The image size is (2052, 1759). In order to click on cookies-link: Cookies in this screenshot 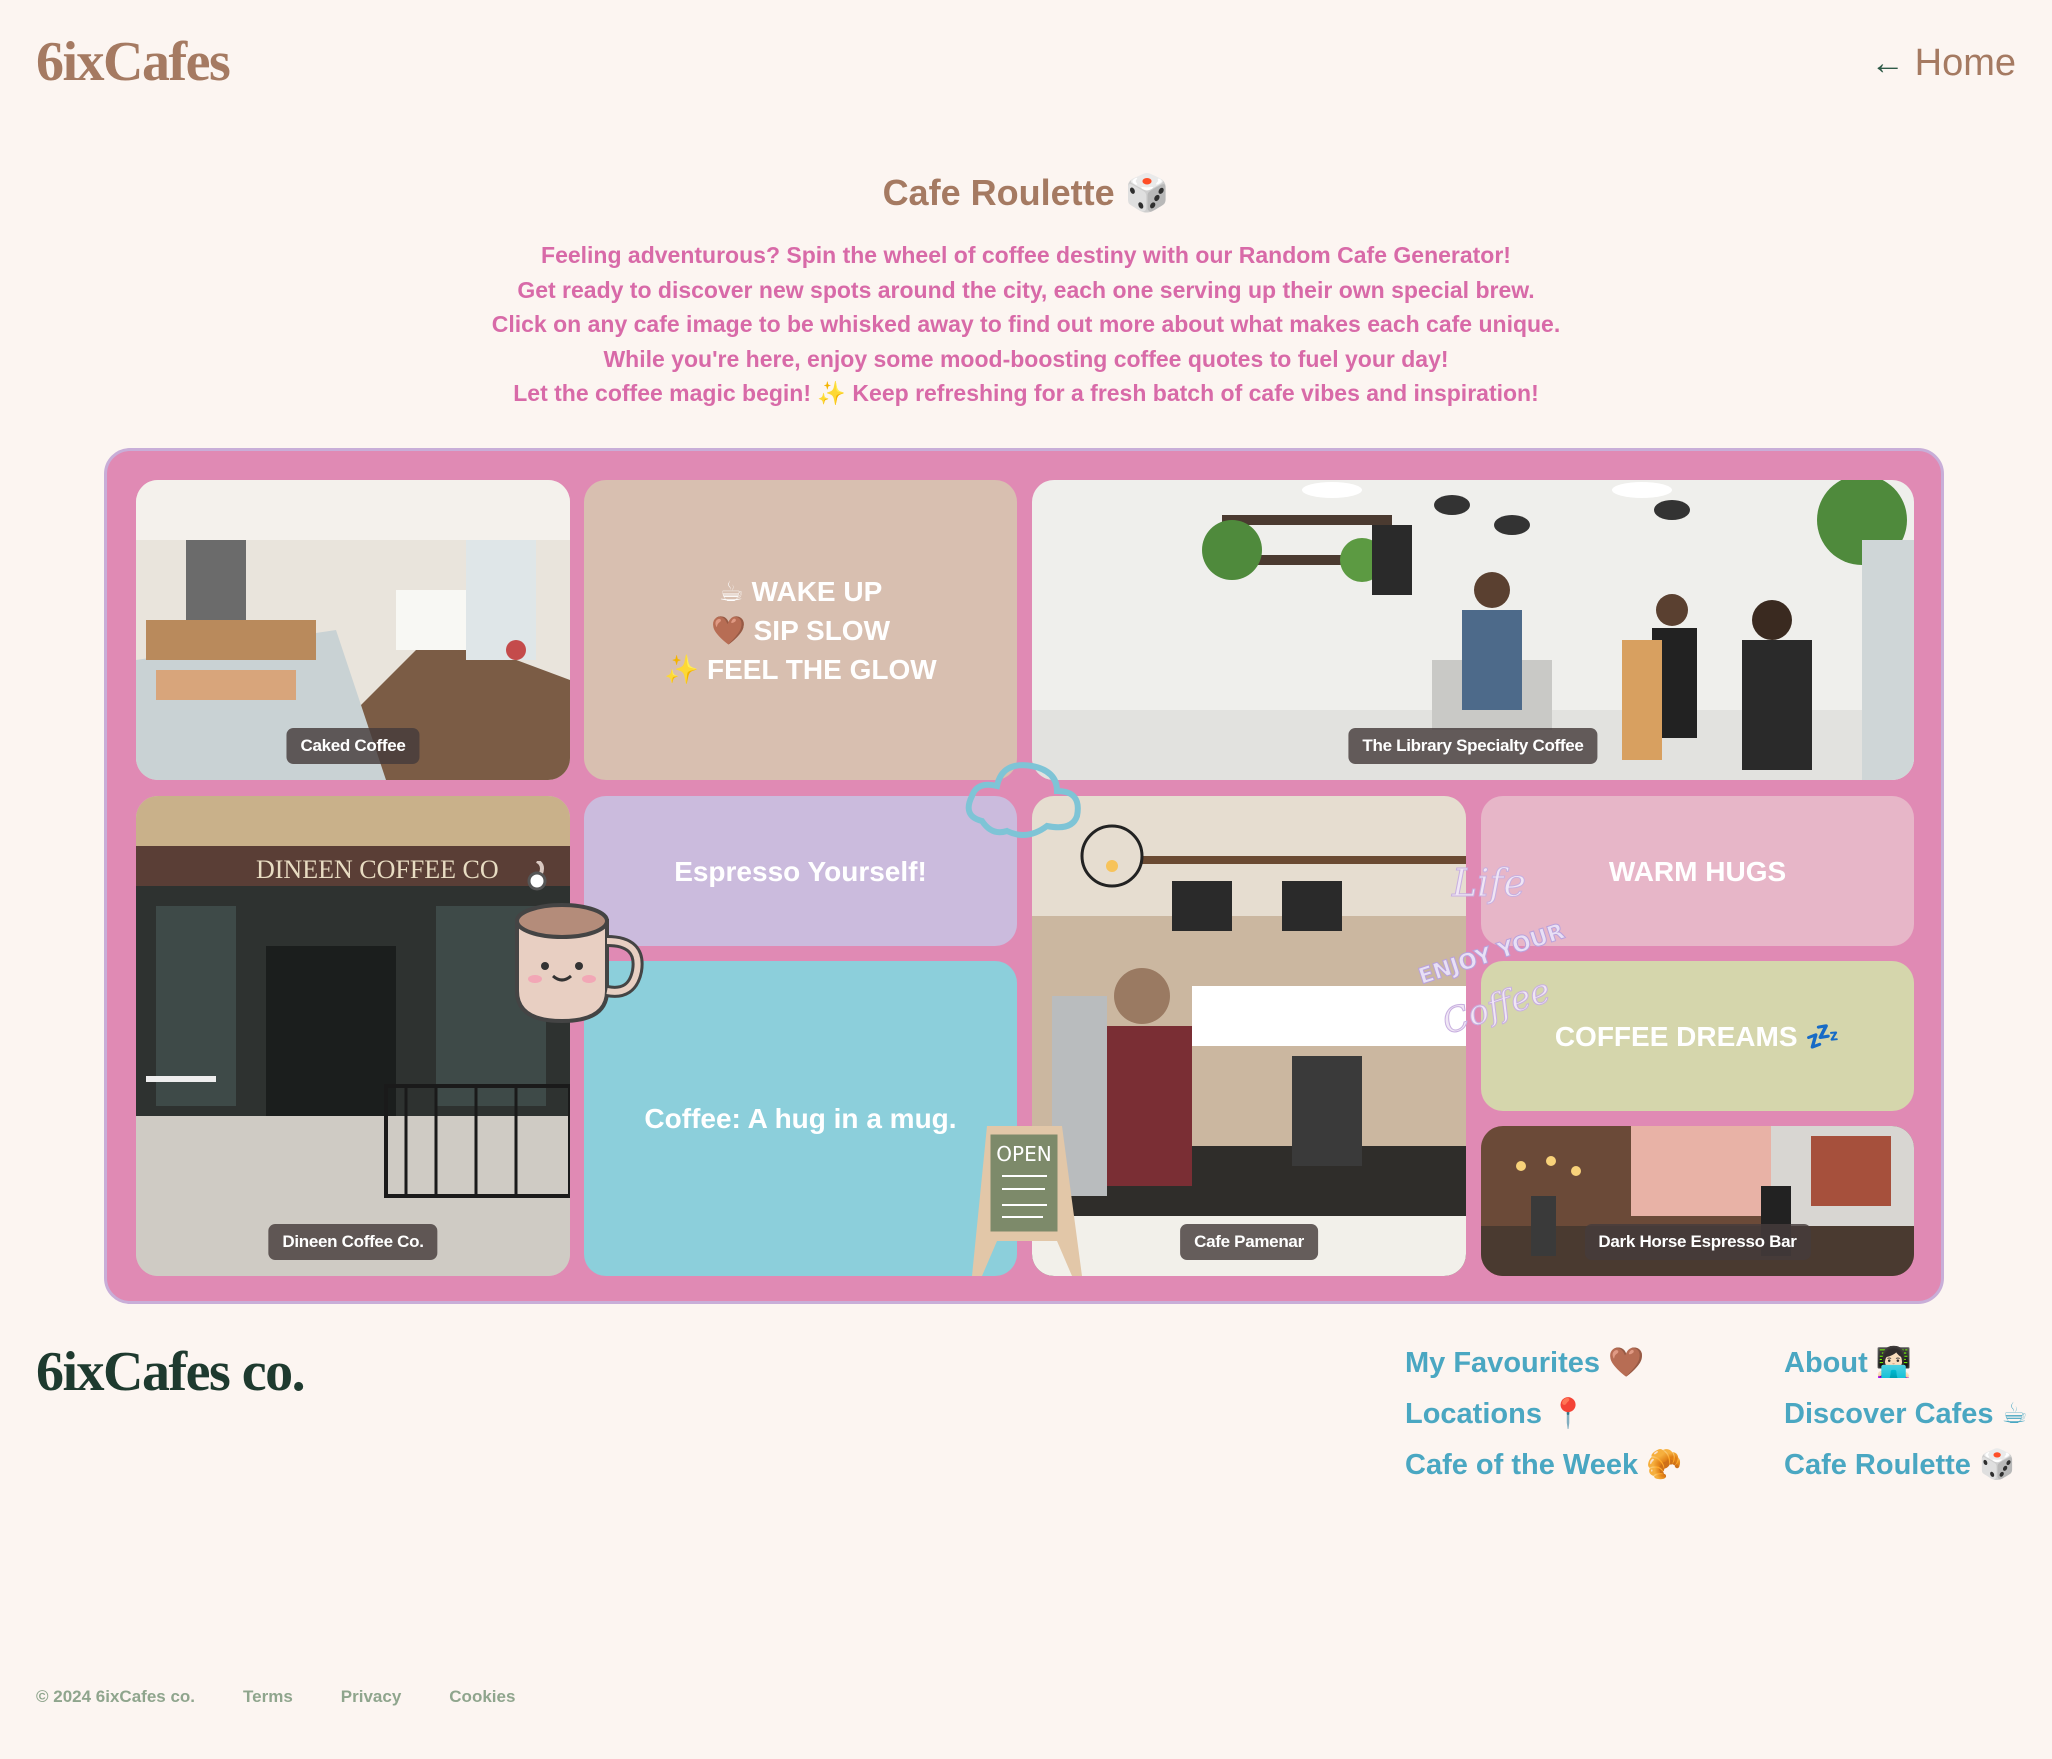, I will do `click(482, 1697)`.